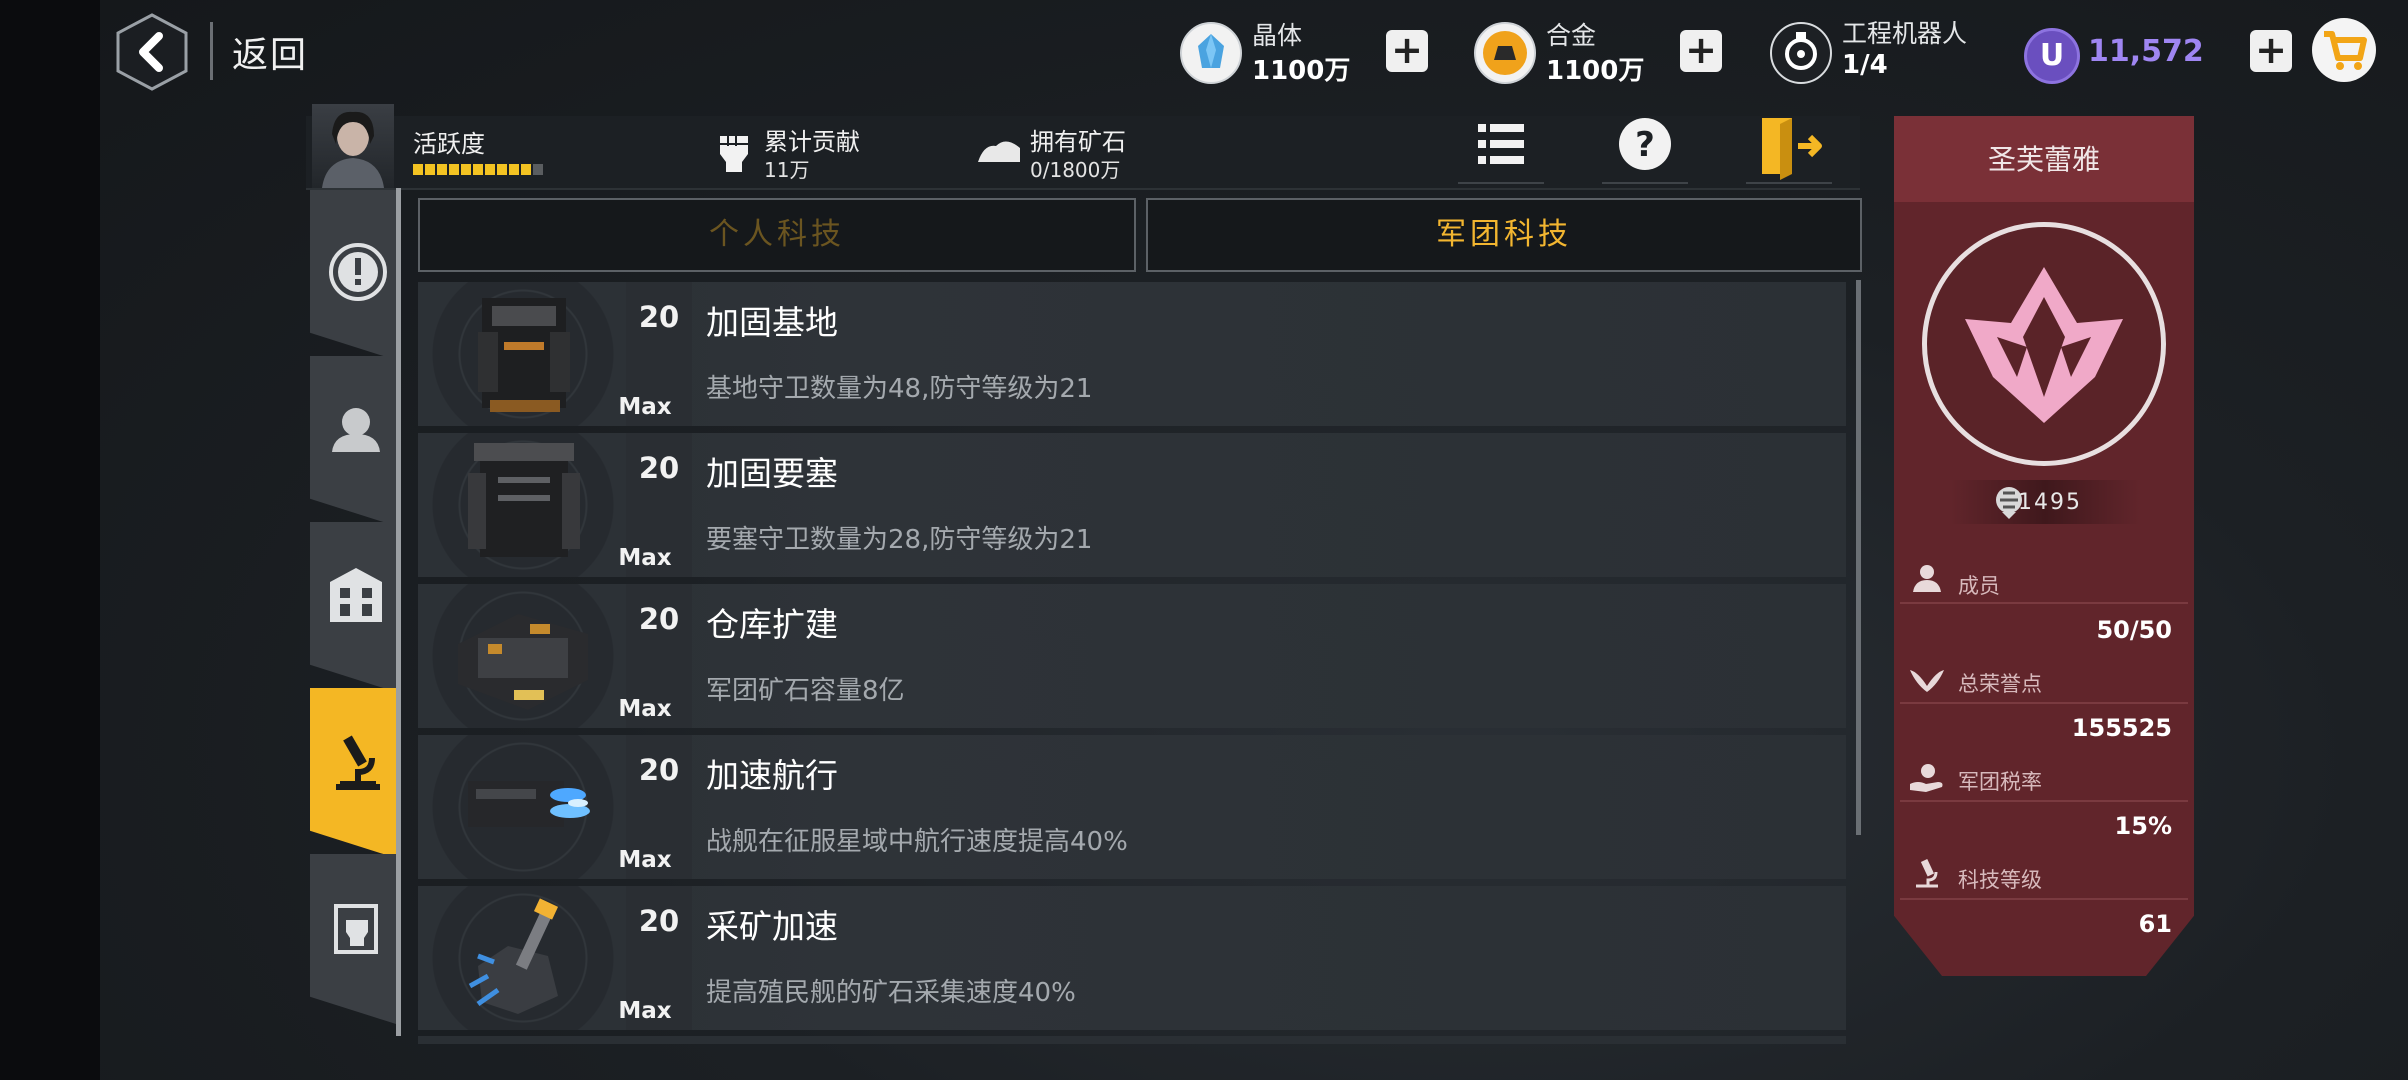 The width and height of the screenshot is (2408, 1080). Describe the element at coordinates (899, 389) in the screenshot. I see `tech-description: 基地守卫数量为48,防守等级为21` at that location.